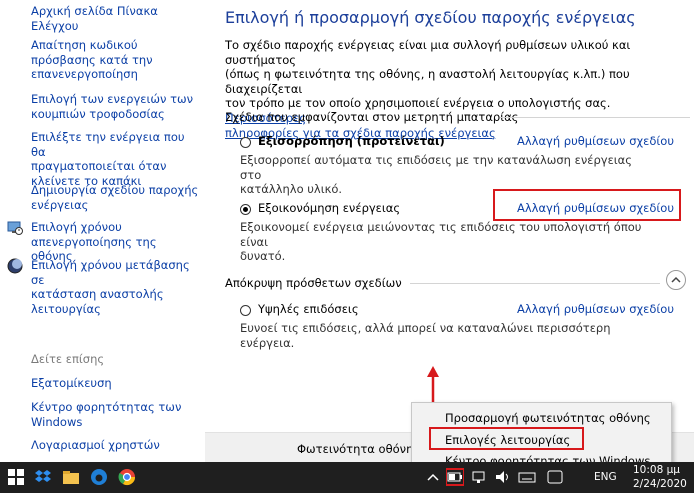  I want to click on dropbox-icon, so click(43, 477).